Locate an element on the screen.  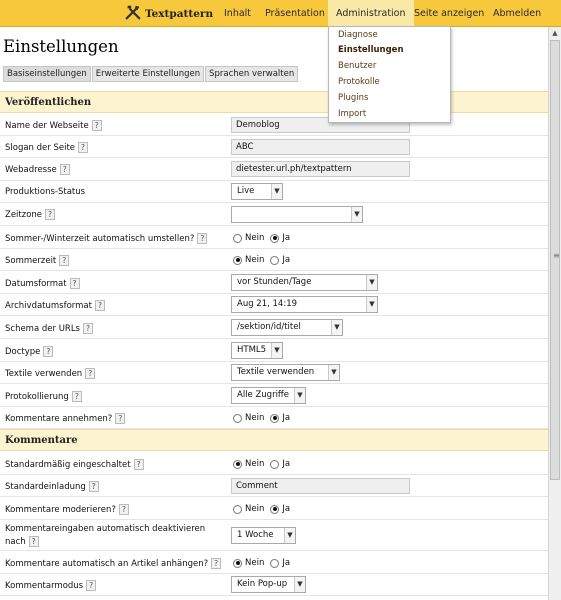
nav-abmelden: Abmelden is located at coordinates (517, 13).